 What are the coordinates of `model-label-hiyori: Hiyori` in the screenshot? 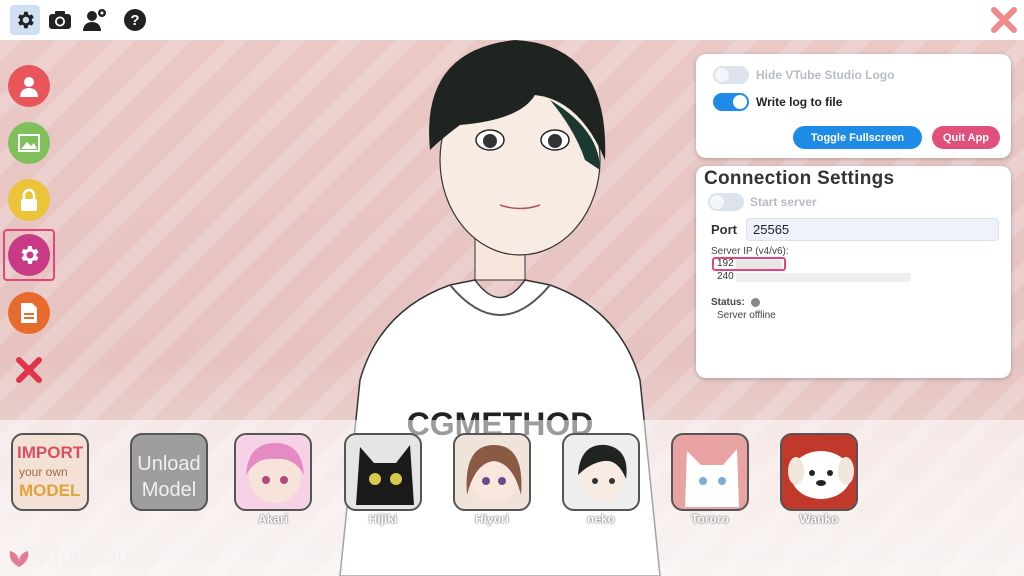 It's located at (491, 519).